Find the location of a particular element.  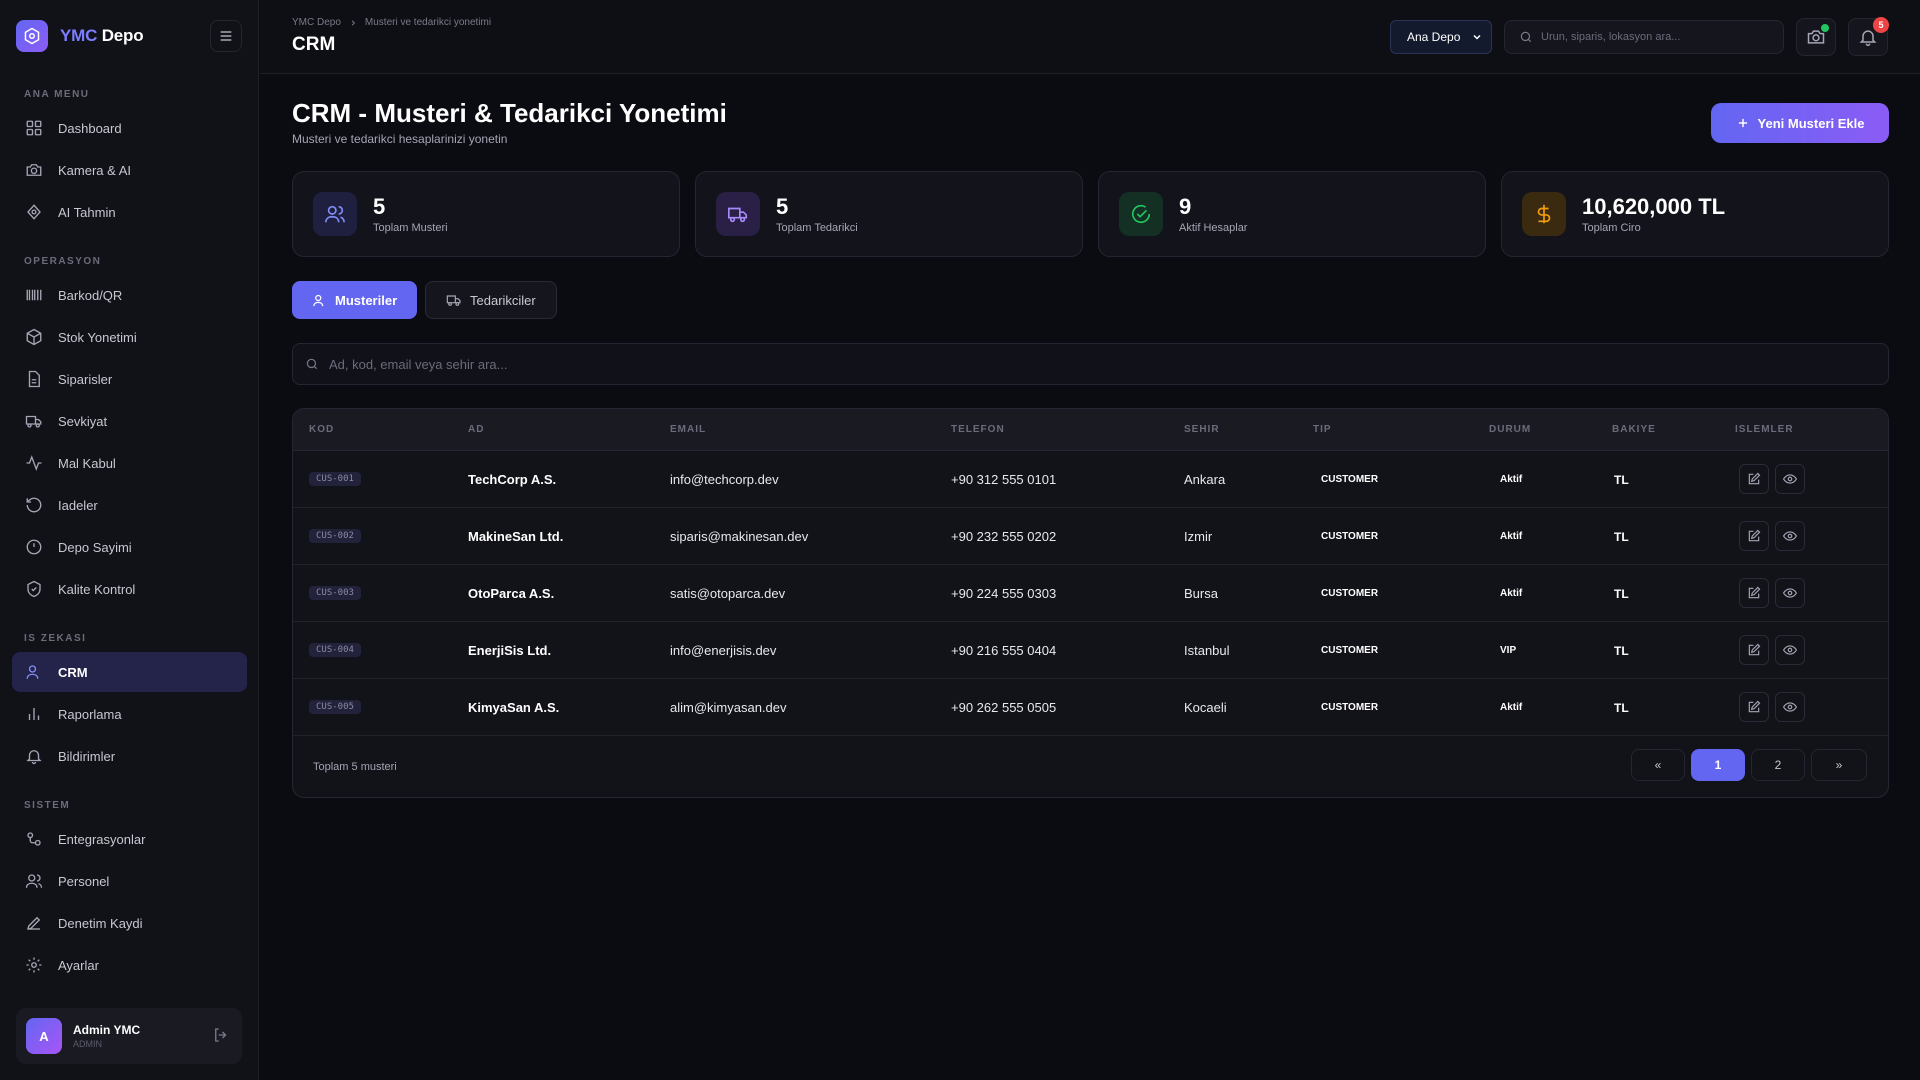

sidebar-item-personel: Personel is located at coordinates (129, 881).